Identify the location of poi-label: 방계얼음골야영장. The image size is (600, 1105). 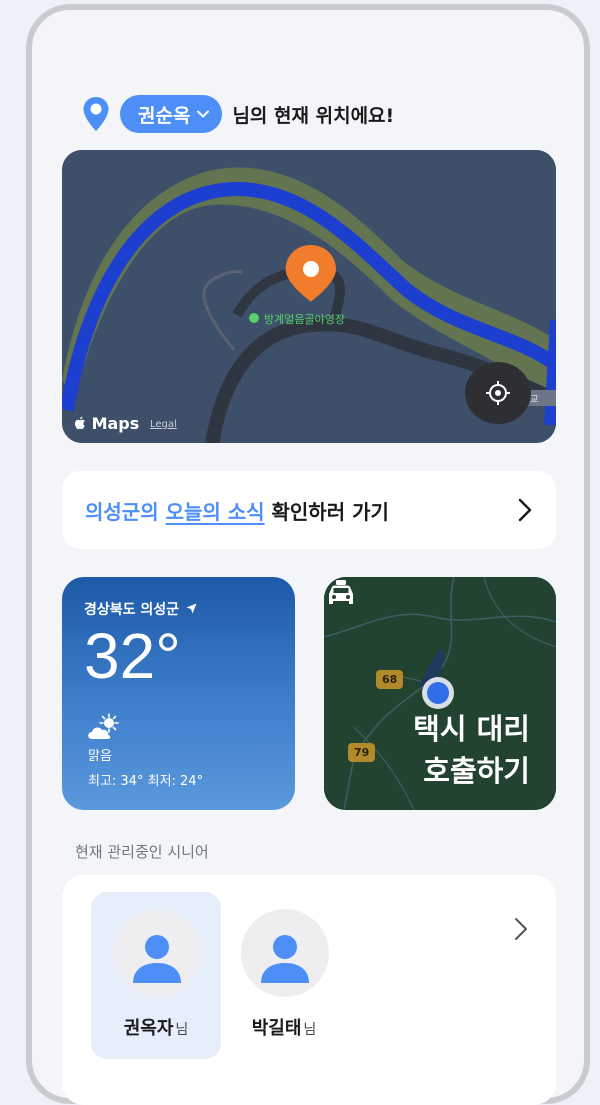
(304, 319).